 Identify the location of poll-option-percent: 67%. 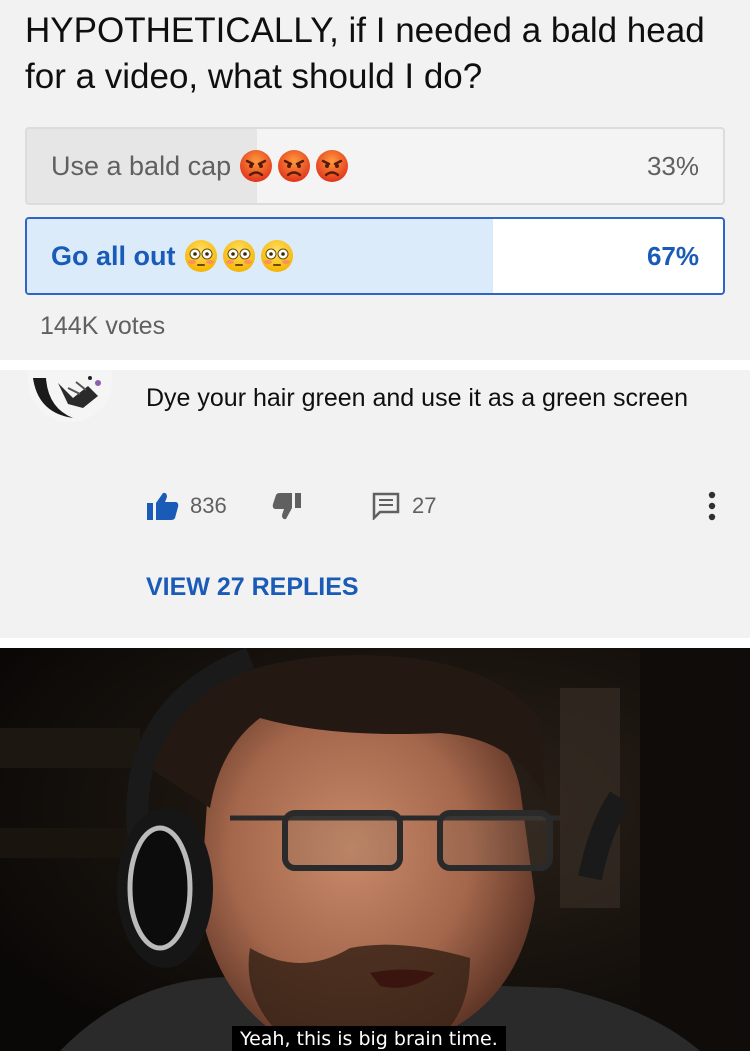
(672, 255).